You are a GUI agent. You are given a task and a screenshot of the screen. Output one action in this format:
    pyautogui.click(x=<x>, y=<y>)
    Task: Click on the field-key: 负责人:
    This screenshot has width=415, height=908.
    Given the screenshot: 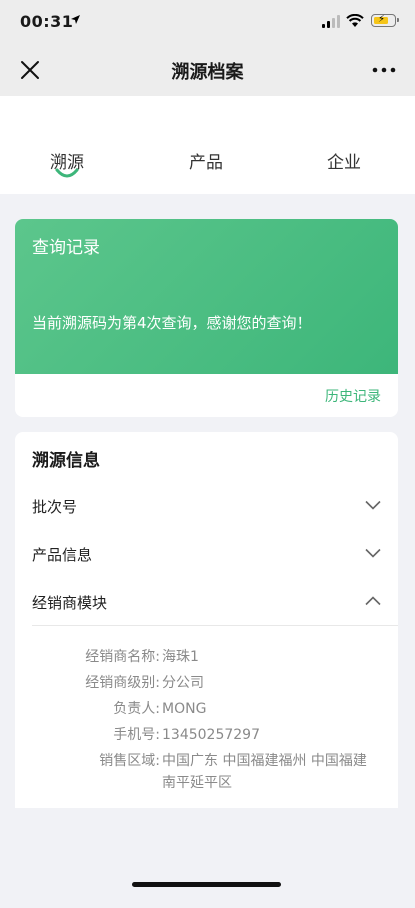 What is the action you would take?
    pyautogui.click(x=136, y=709)
    